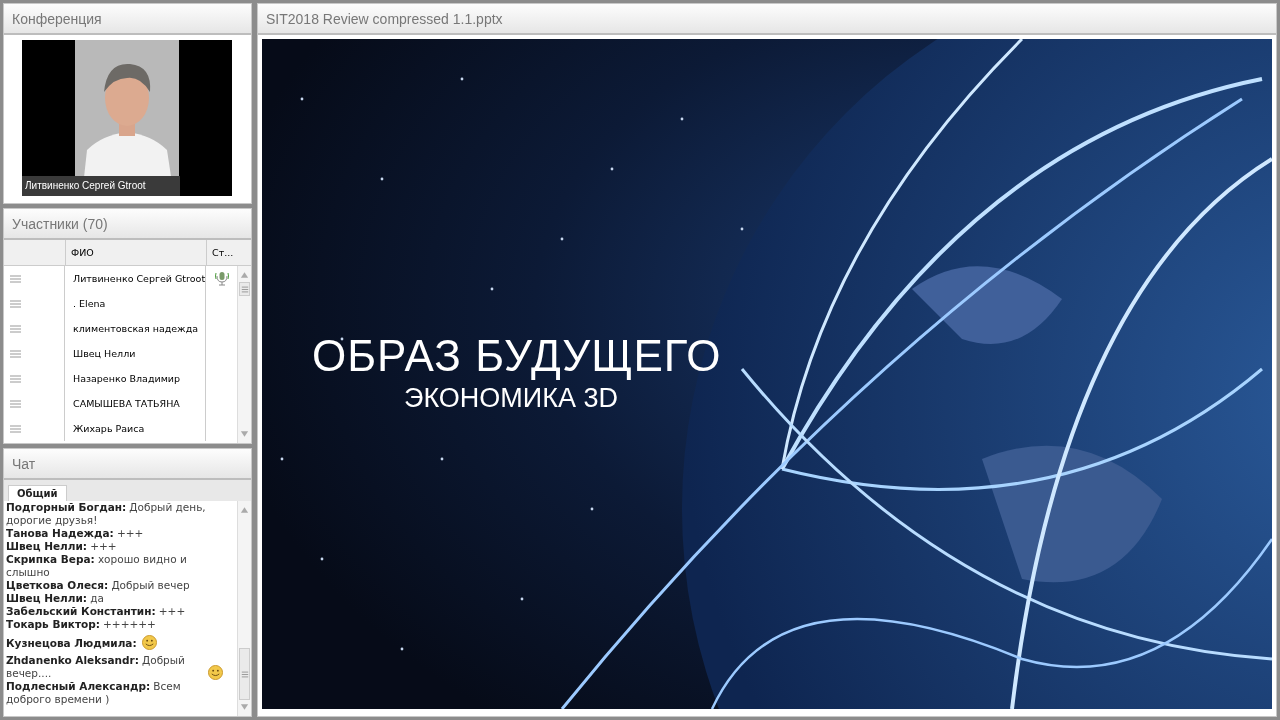  Describe the element at coordinates (72, 643) in the screenshot. I see `chat-message: Кузнецова Людмила:` at that location.